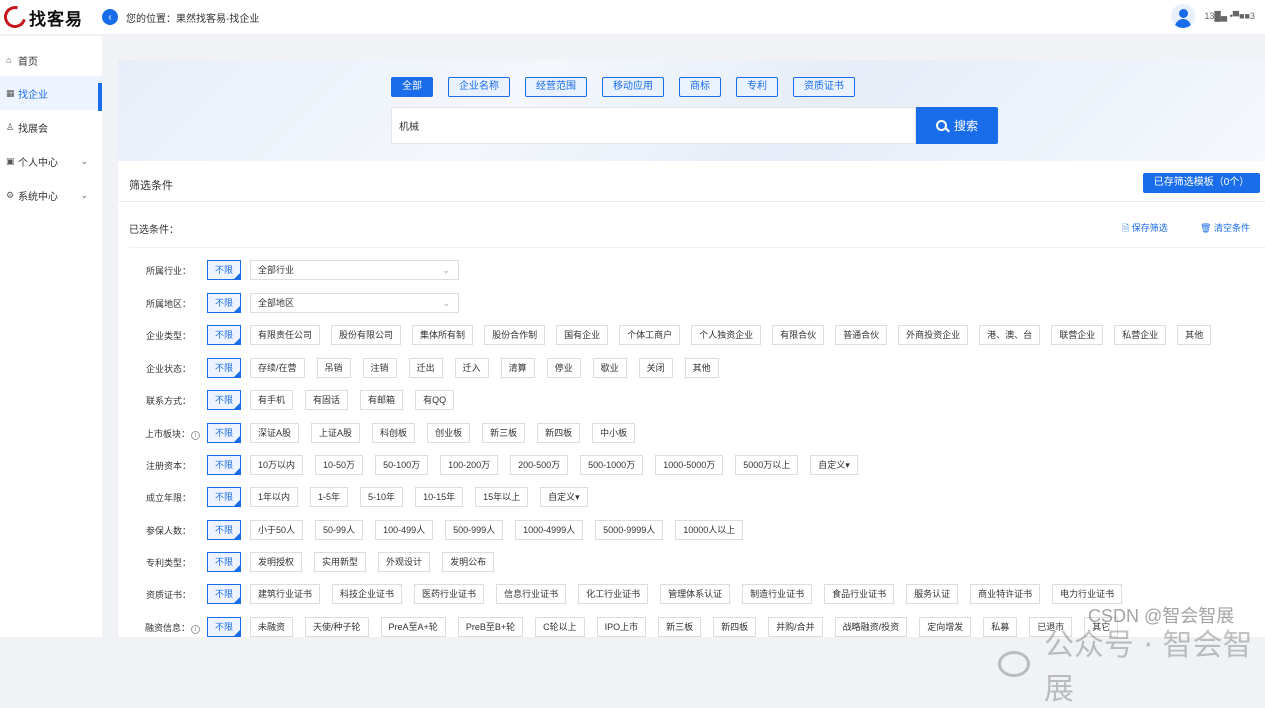 This screenshot has height=708, width=1265. What do you see at coordinates (798, 335) in the screenshot?
I see `filter-option: 有限合伙` at bounding box center [798, 335].